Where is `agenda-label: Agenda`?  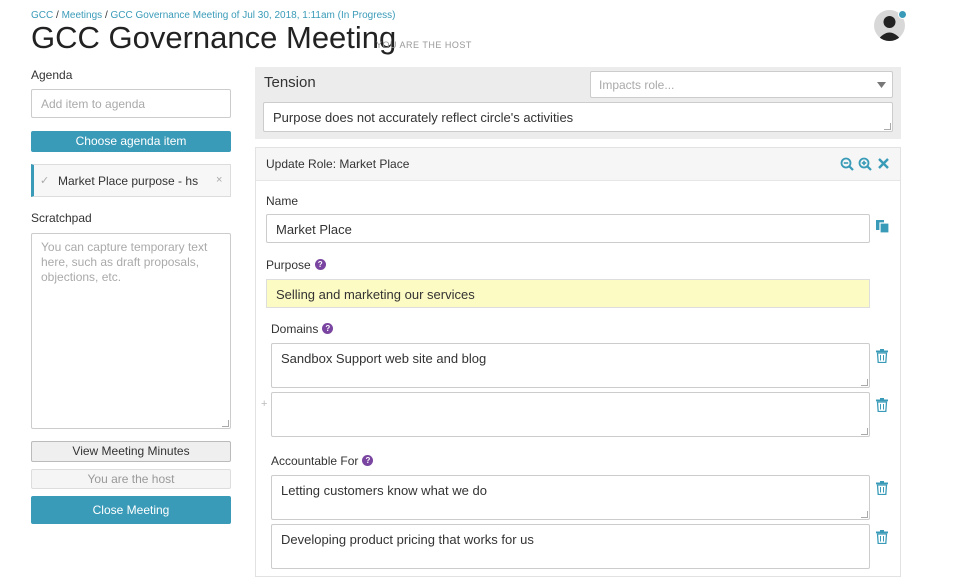
agenda-label: Agenda is located at coordinates (52, 75).